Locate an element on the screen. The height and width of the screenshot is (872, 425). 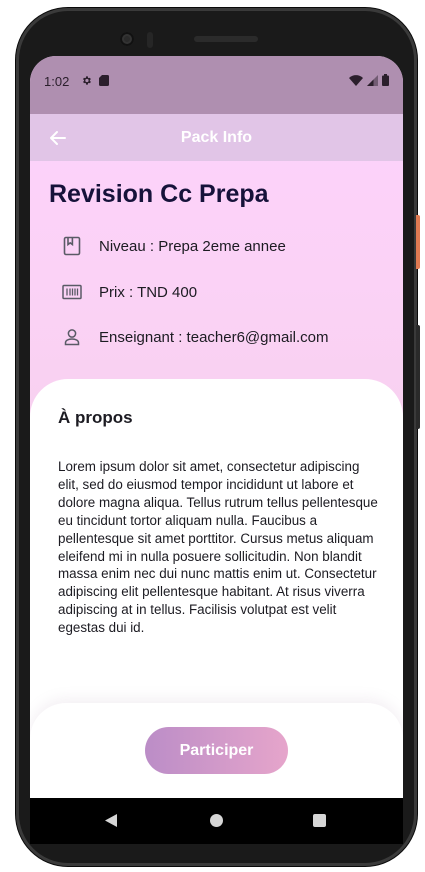
proximity-sensor is located at coordinates (150, 40).